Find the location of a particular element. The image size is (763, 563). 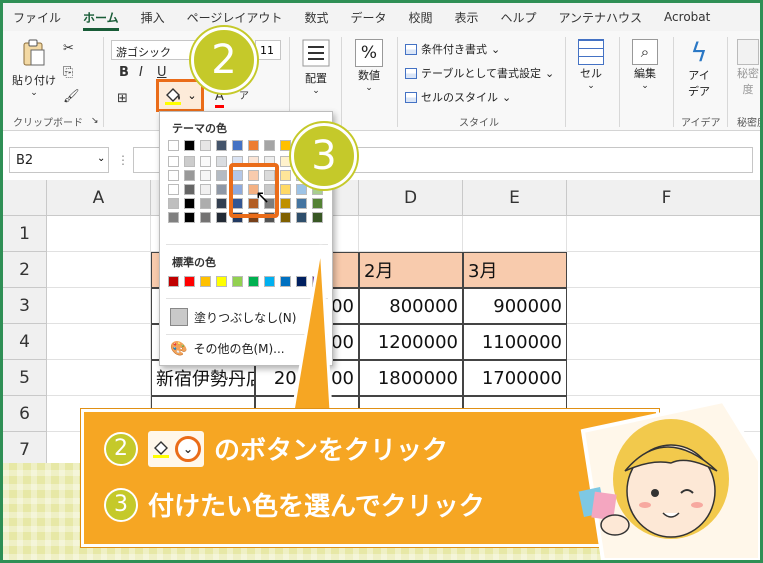

editing-button: ⌕ 編集 ⌄ is located at coordinates (645, 65).